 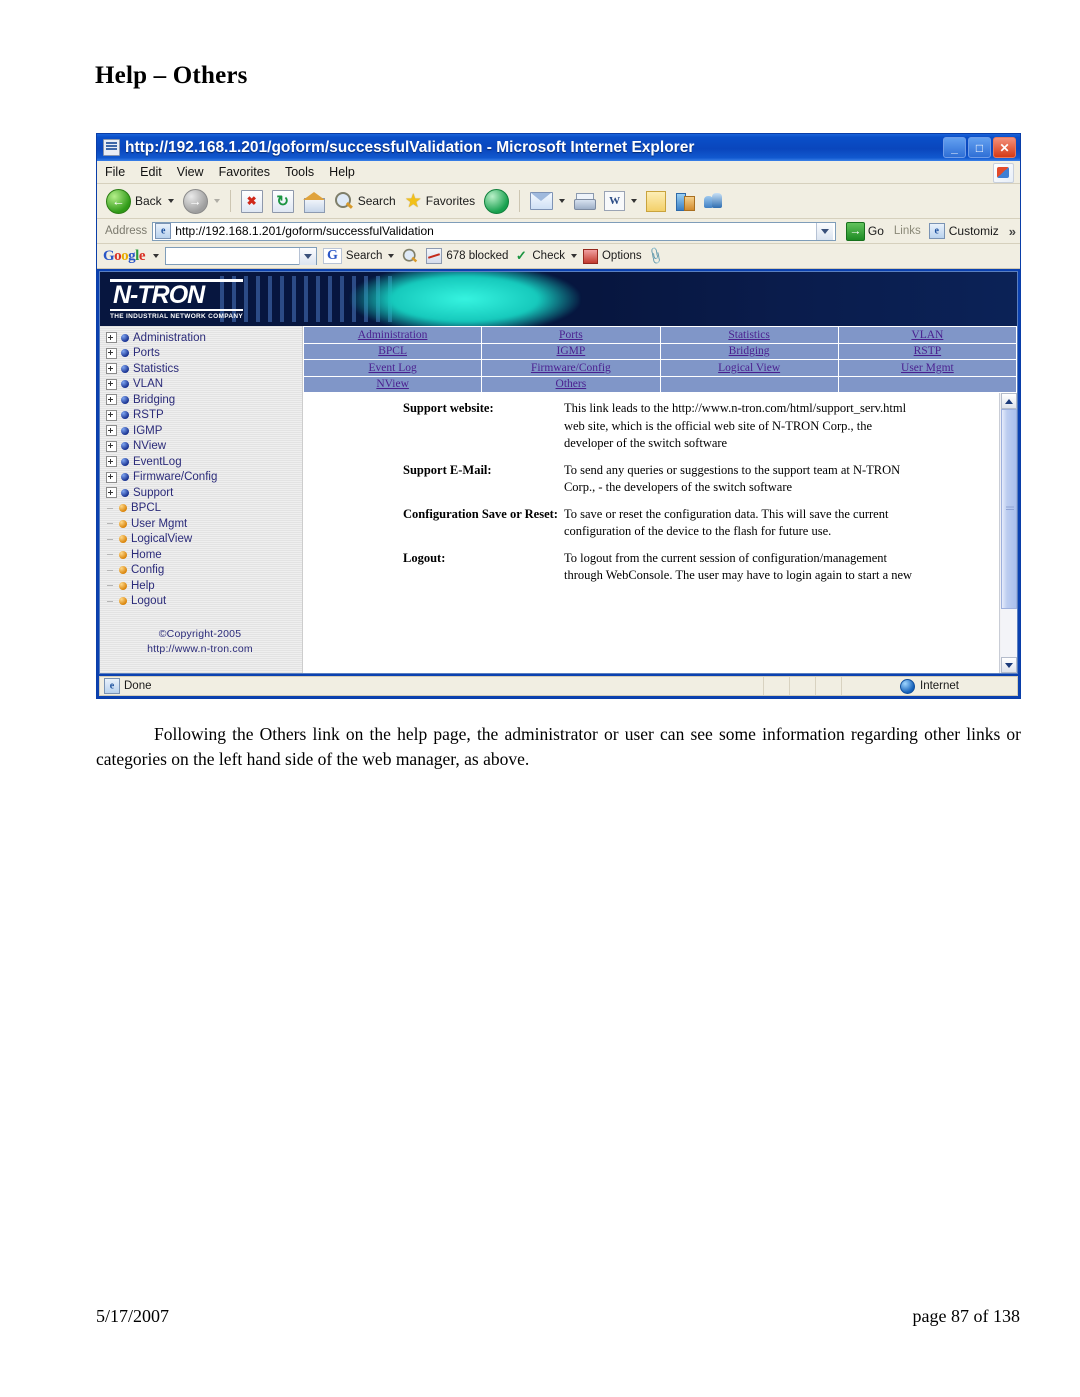 I want to click on google-search-caret-icon, so click(x=391, y=256).